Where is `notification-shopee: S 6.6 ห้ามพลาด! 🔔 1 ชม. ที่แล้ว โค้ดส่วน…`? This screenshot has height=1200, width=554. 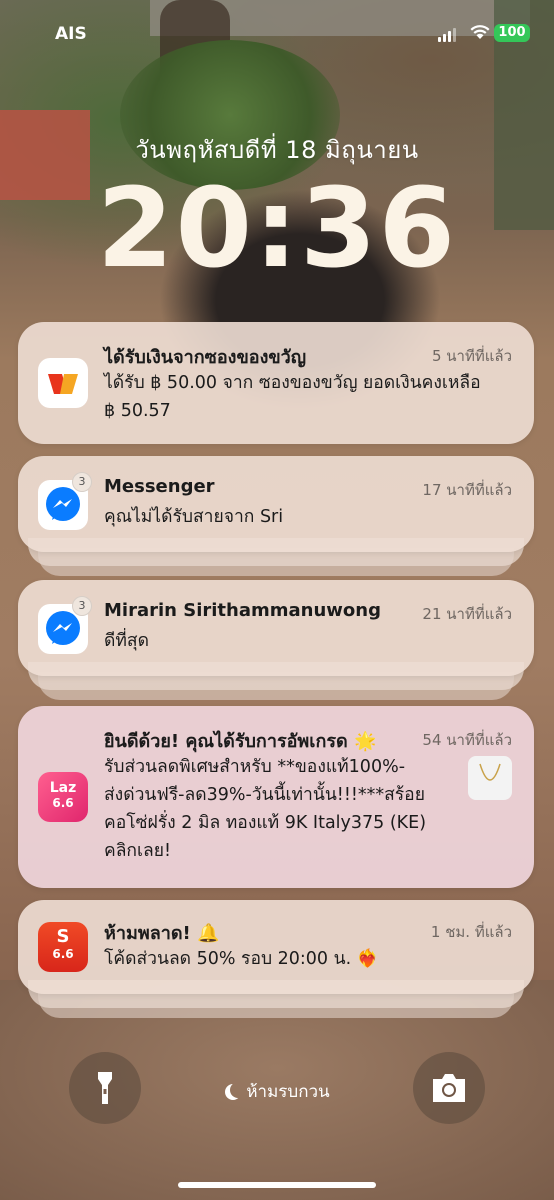 notification-shopee: S 6.6 ห้ามพลาด! 🔔 1 ชม. ที่แล้ว โค้ดส่วน… is located at coordinates (276, 947).